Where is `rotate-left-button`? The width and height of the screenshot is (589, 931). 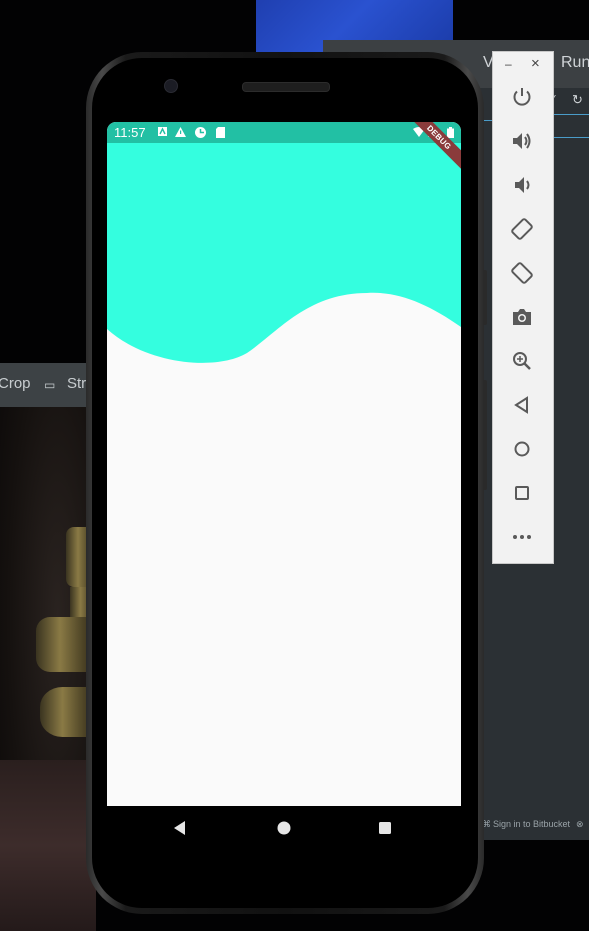
rotate-left-button is located at coordinates (522, 229).